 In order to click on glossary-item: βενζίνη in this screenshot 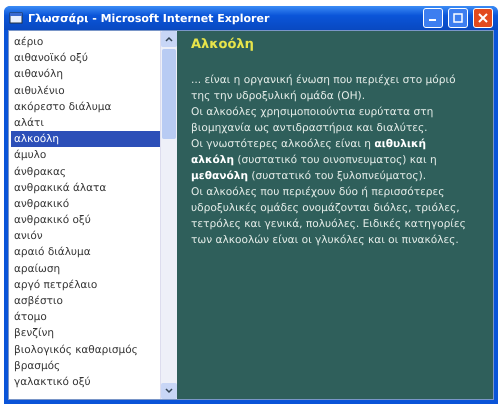, I will do `click(85, 333)`.